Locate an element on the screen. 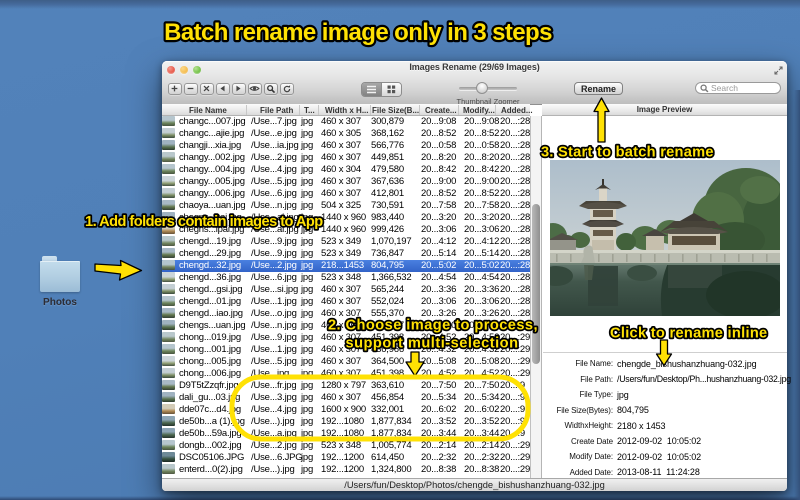  svg-text:Batch rename image only in 3 s: Batch rename image only in 3 steps is located at coordinates (358, 32).